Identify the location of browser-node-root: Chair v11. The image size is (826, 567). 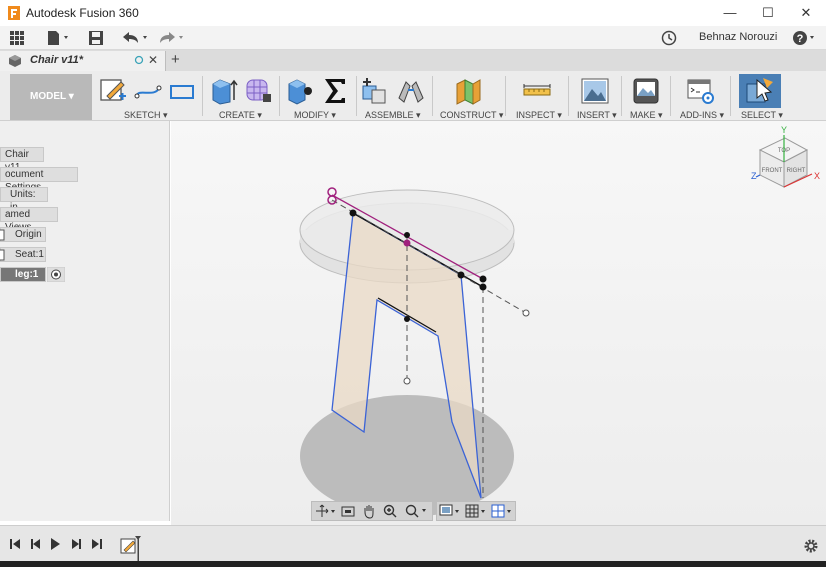
(22, 160).